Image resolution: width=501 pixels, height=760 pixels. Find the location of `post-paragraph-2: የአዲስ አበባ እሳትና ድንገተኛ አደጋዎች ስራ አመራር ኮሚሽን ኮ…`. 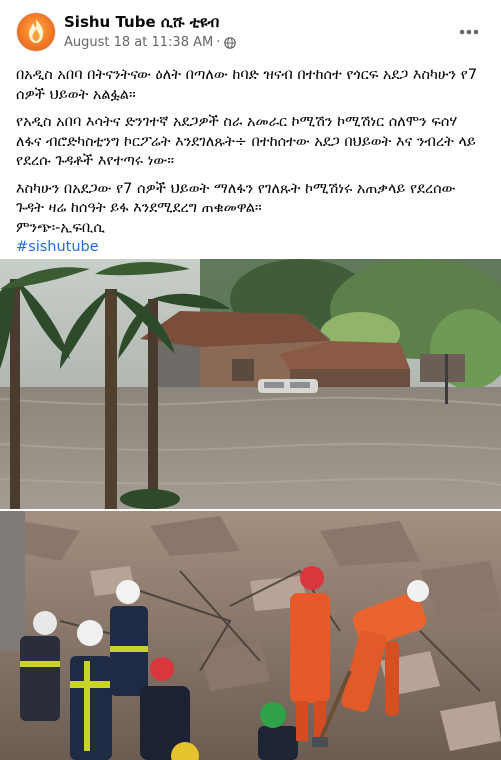

post-paragraph-2: የአዲስ አበባ እሳትና ድንገተኛ አደጋዎች ስራ አመራር ኮሚሽን ኮ… is located at coordinates (246, 141).